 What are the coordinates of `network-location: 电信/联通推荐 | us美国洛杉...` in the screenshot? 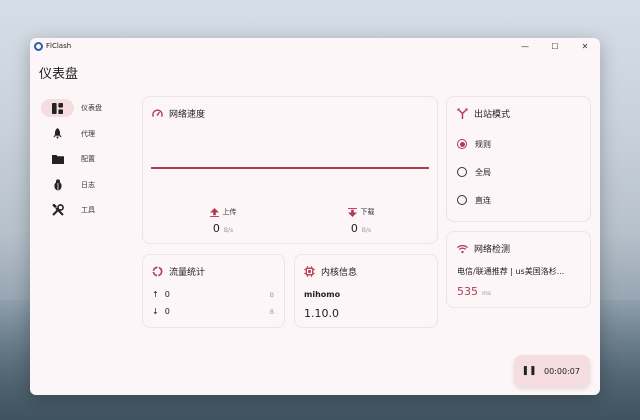 It's located at (511, 271).